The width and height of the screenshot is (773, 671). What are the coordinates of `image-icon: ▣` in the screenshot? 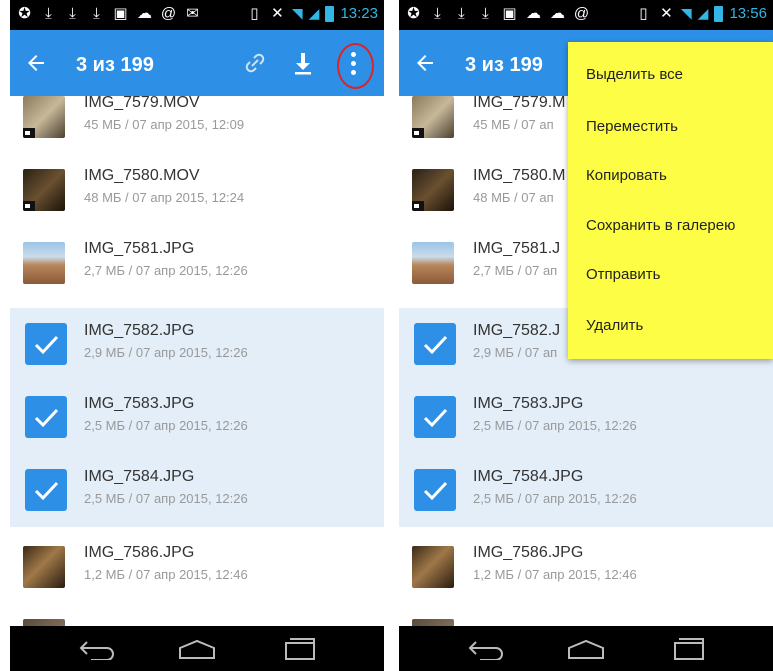 It's located at (509, 13).